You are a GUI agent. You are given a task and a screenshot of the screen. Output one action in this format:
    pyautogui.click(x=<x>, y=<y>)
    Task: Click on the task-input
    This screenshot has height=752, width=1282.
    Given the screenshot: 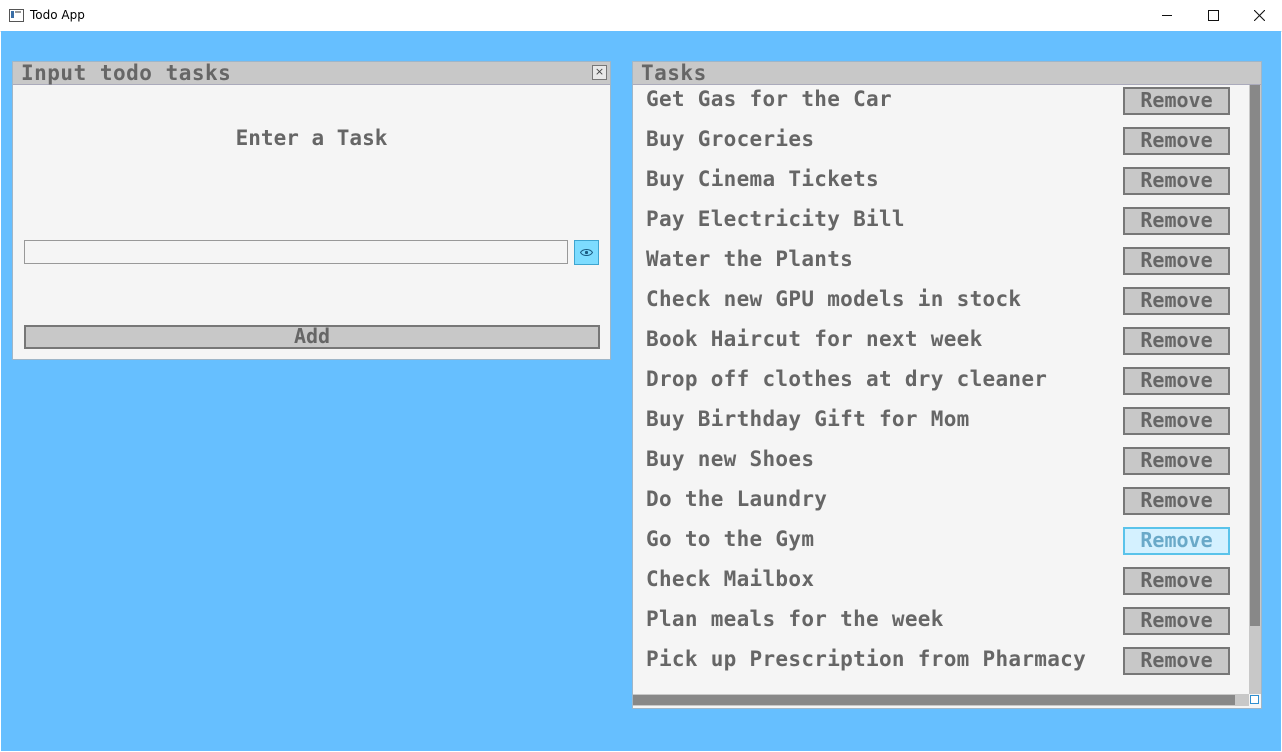 What is the action you would take?
    pyautogui.click(x=296, y=252)
    